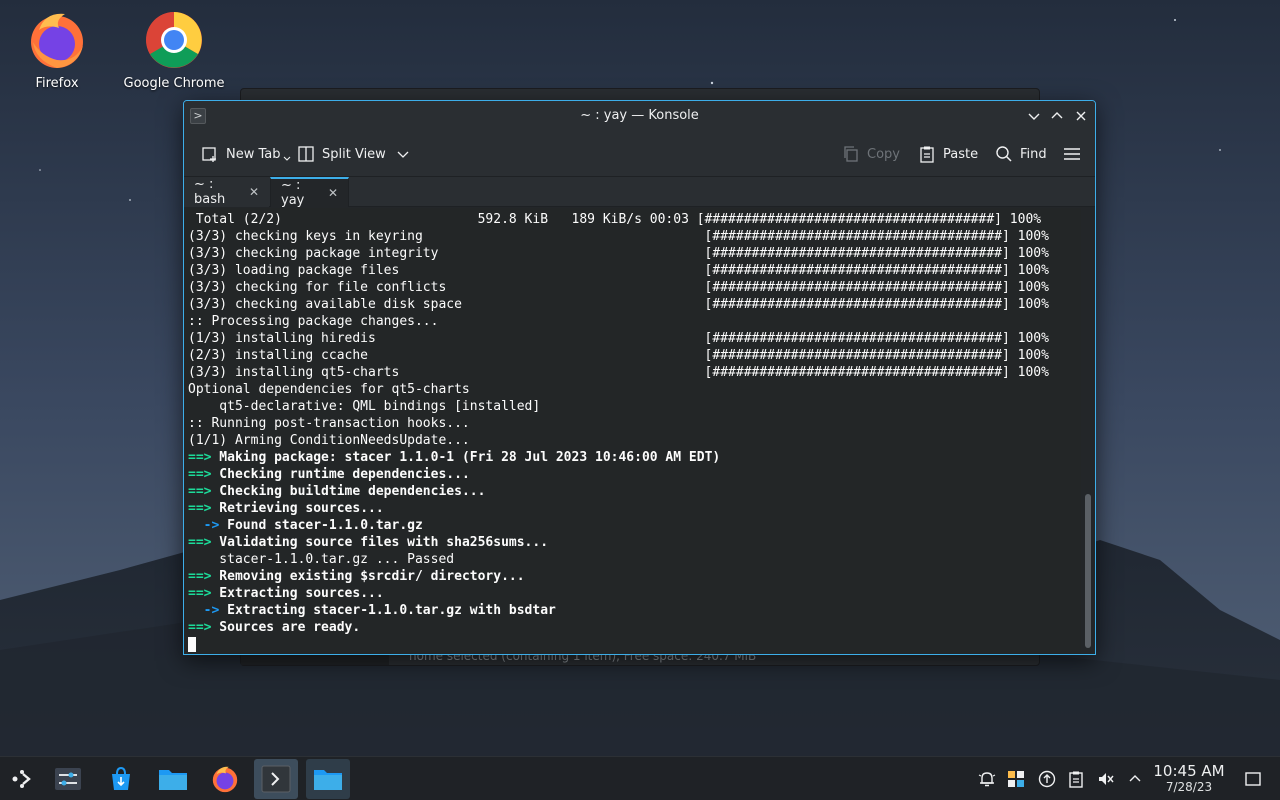  What do you see at coordinates (1189, 787) in the screenshot?
I see `clock-date: 7/28/23` at bounding box center [1189, 787].